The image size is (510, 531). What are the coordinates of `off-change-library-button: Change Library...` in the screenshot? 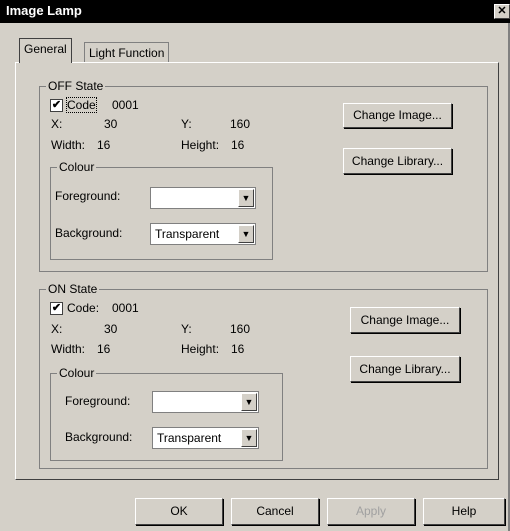 It's located at (397, 161).